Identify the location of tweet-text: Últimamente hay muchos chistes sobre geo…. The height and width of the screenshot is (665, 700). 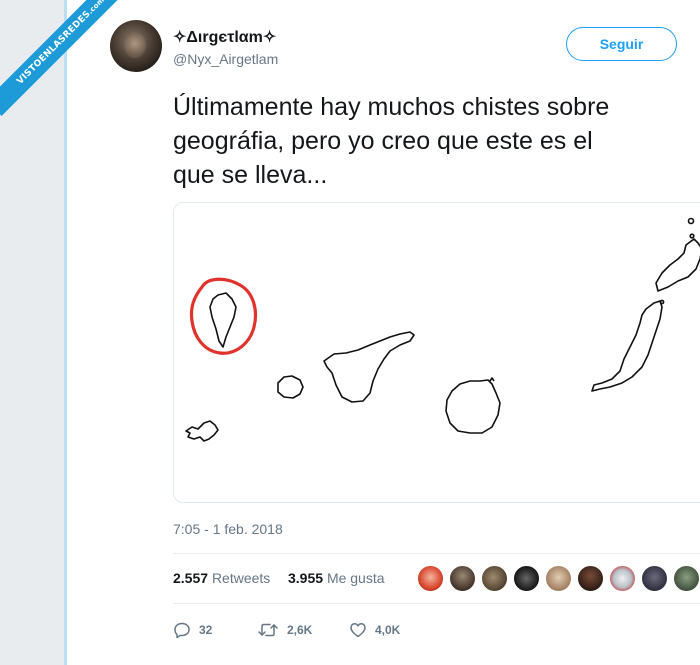
(391, 141).